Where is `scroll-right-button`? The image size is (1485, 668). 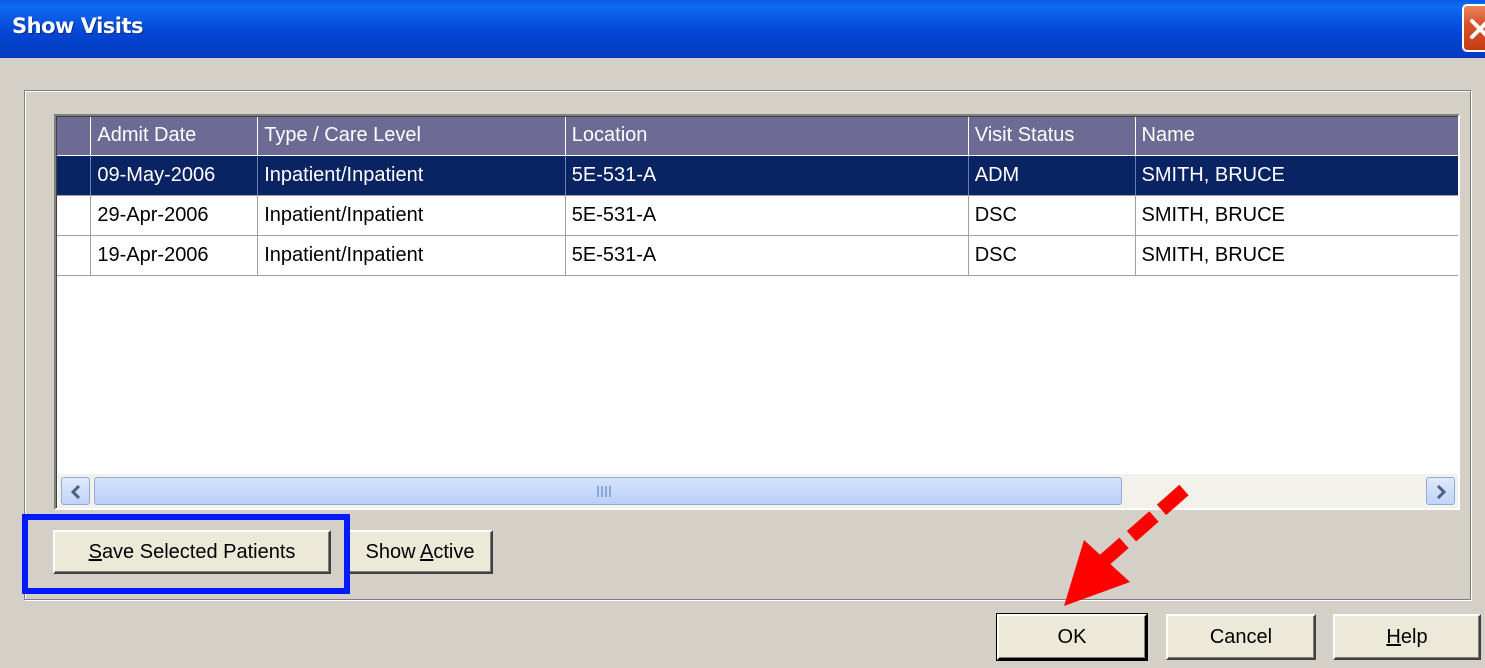 scroll-right-button is located at coordinates (1440, 491).